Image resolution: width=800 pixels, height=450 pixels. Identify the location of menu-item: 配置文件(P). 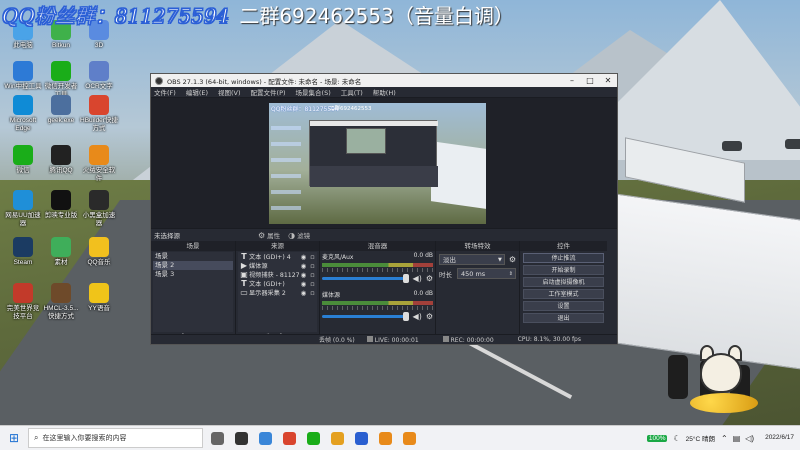
(268, 92).